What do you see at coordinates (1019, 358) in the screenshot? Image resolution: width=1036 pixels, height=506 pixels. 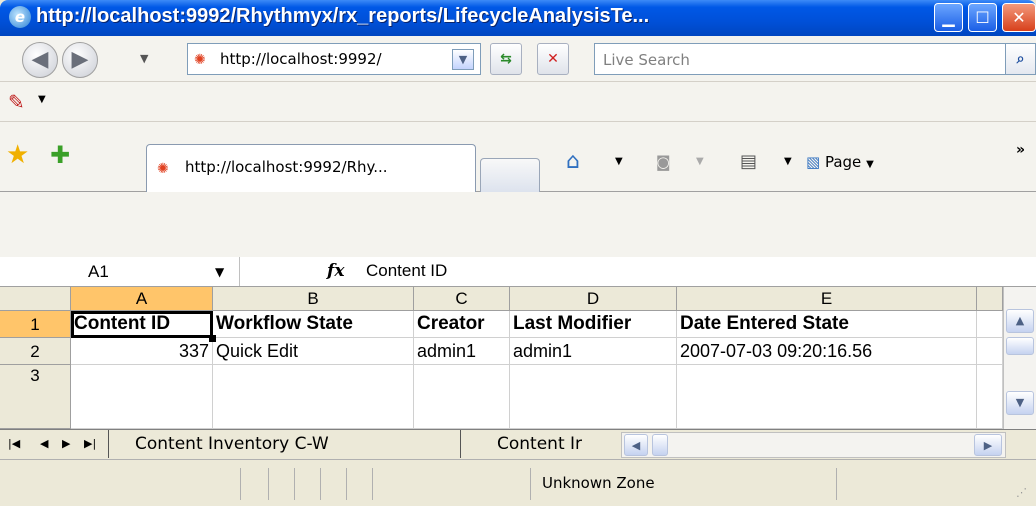 I see `vertical-scrollbar: ▲ ▼` at bounding box center [1019, 358].